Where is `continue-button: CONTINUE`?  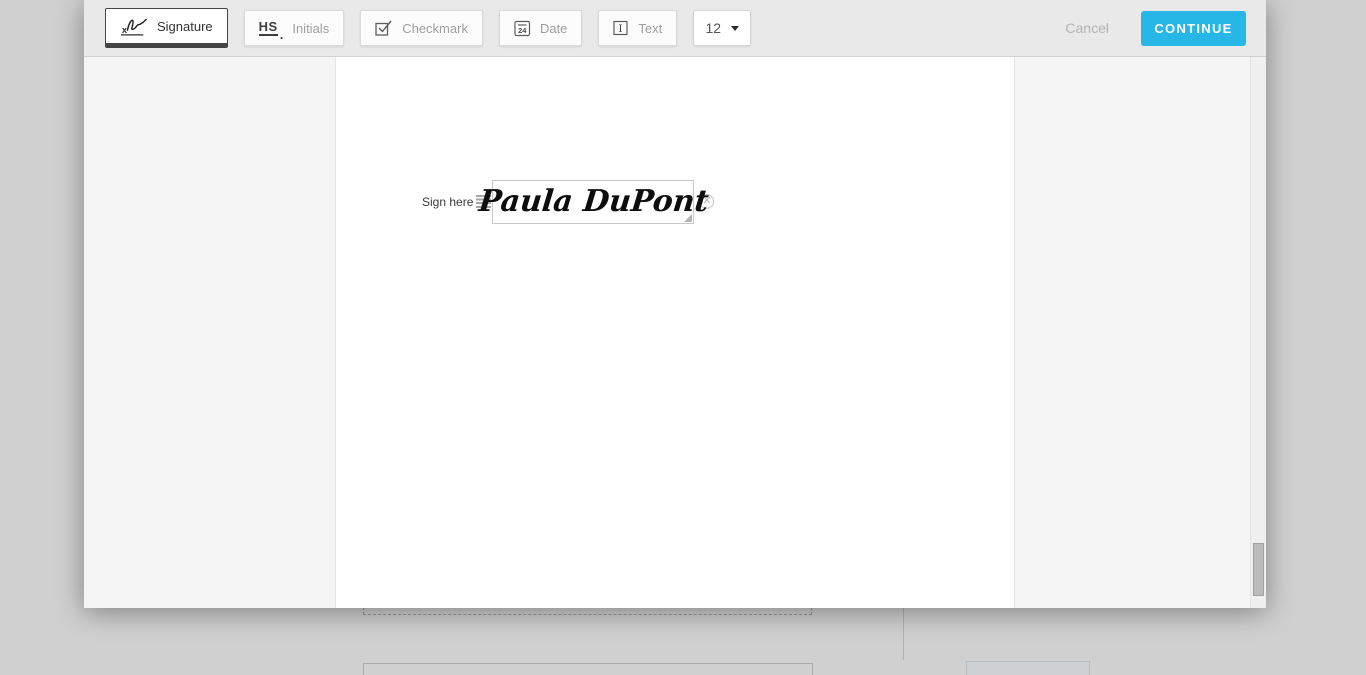
continue-button: CONTINUE is located at coordinates (1193, 28).